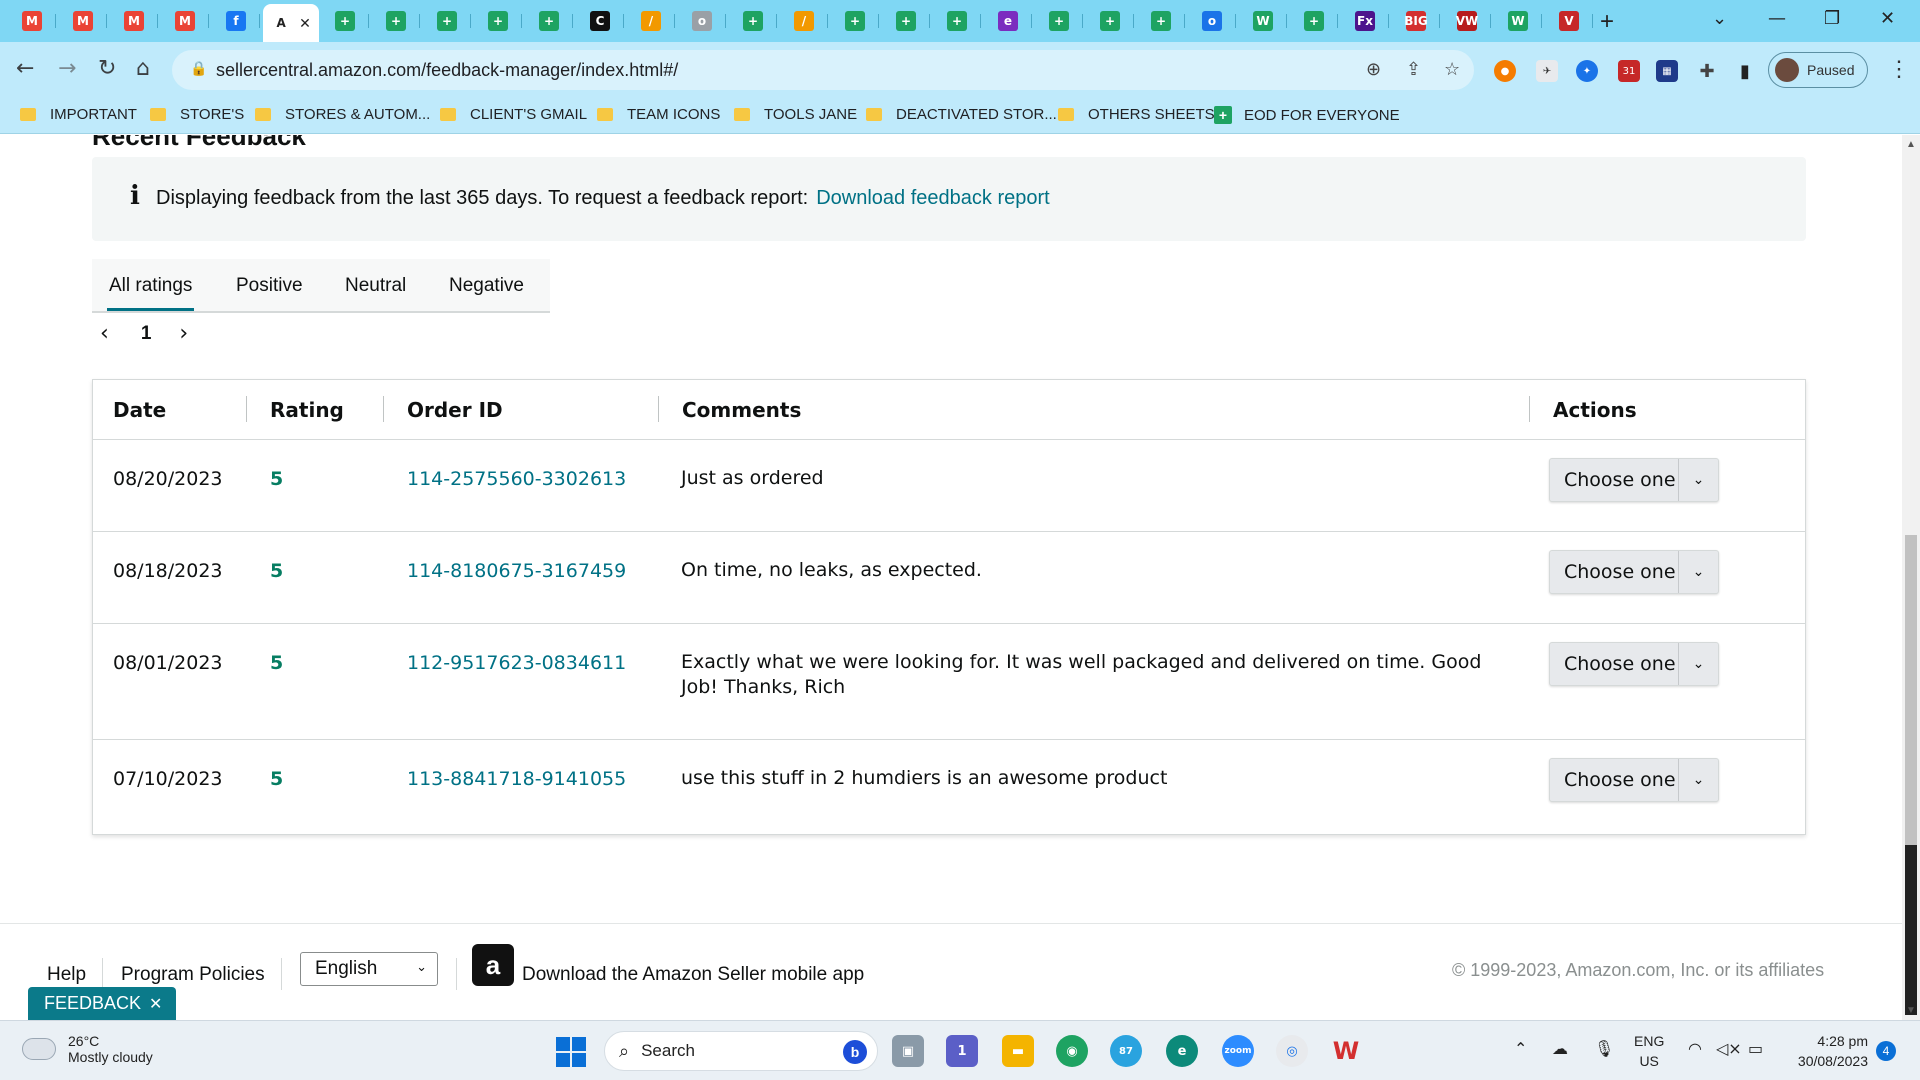 Image resolution: width=1920 pixels, height=1080 pixels. Describe the element at coordinates (1755, 1048) in the screenshot. I see `battery-icon: ▭` at that location.